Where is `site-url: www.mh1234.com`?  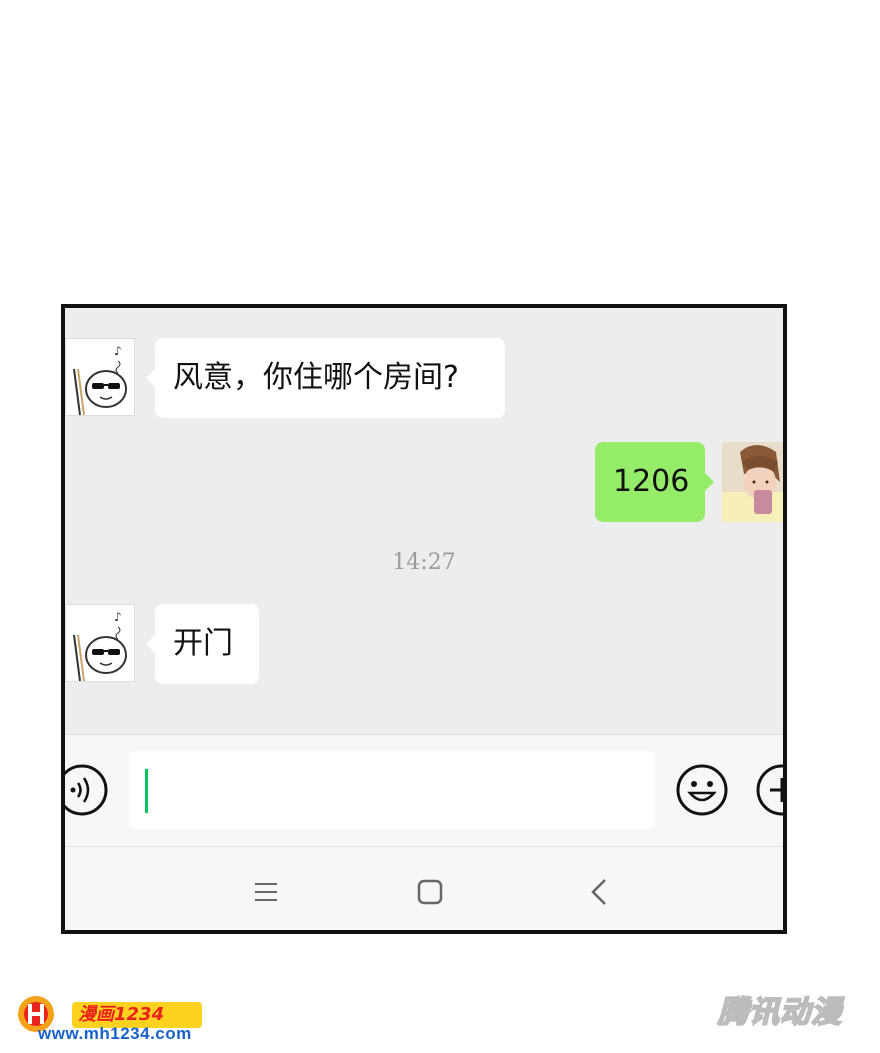
site-url: www.mh1234.com is located at coordinates (115, 1033).